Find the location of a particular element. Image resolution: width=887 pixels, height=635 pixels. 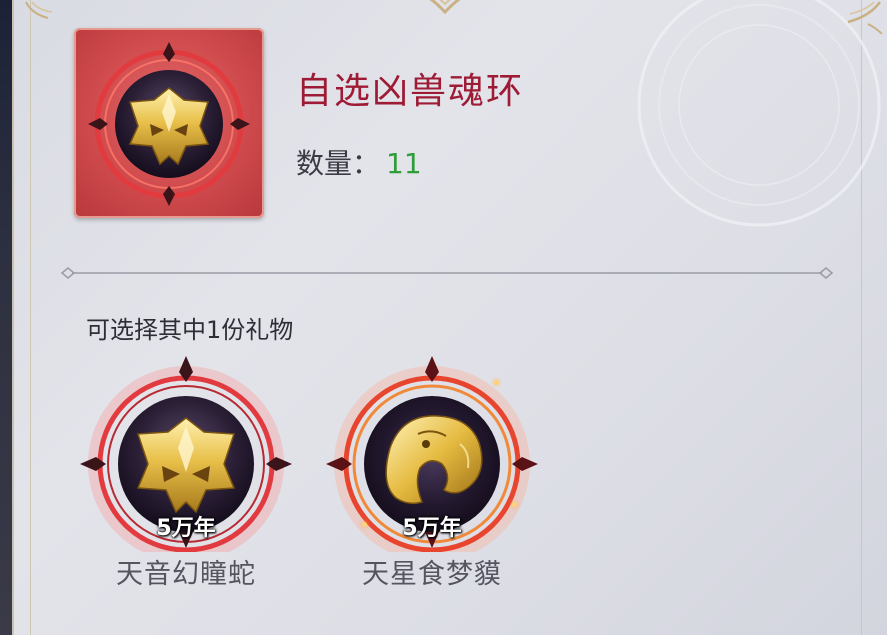

quantity-row: 数量： 11 is located at coordinates (359, 162).